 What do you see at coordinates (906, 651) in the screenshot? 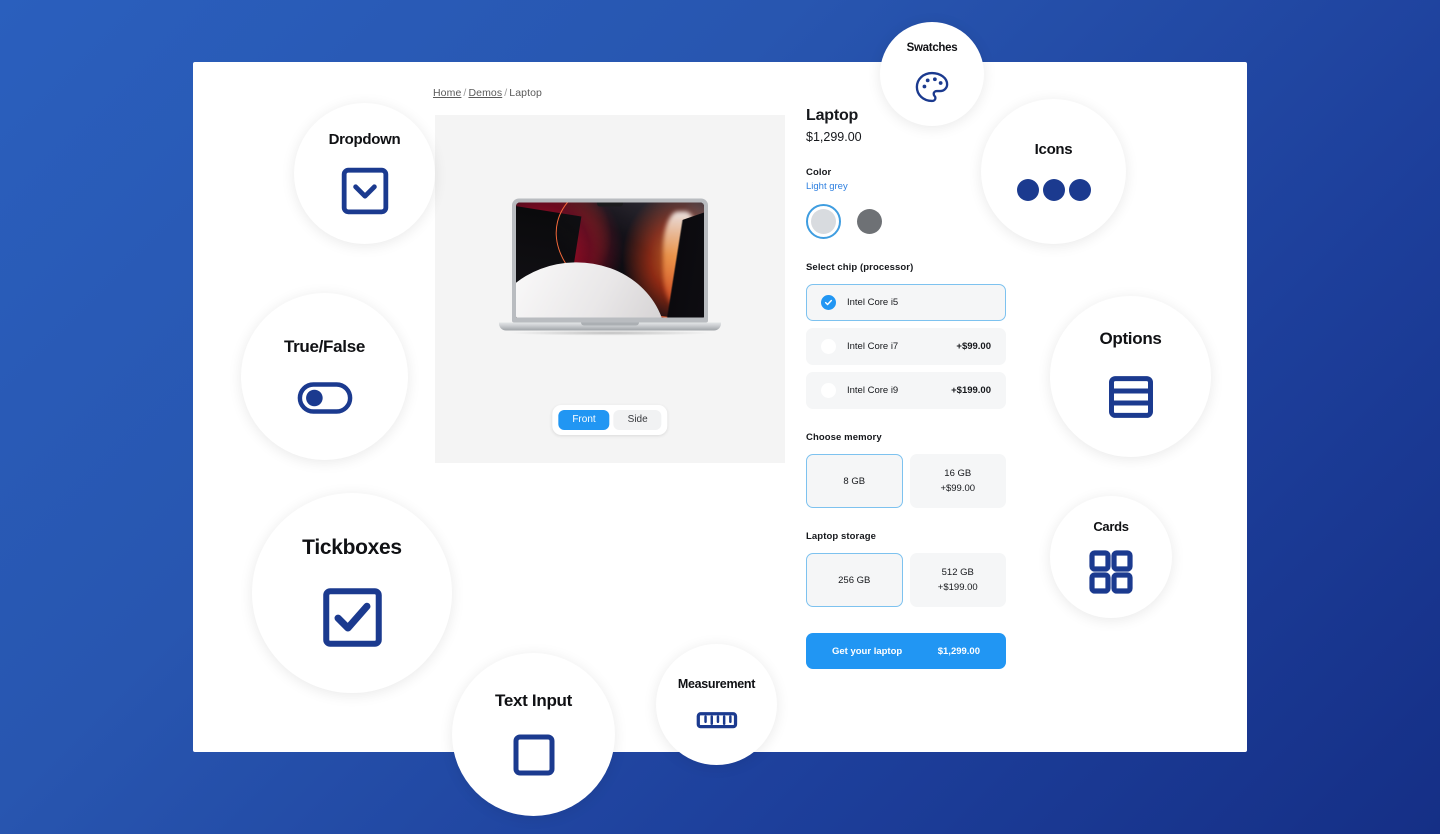
I see `get-your-laptop-button: Get your laptop $1,299.00` at bounding box center [906, 651].